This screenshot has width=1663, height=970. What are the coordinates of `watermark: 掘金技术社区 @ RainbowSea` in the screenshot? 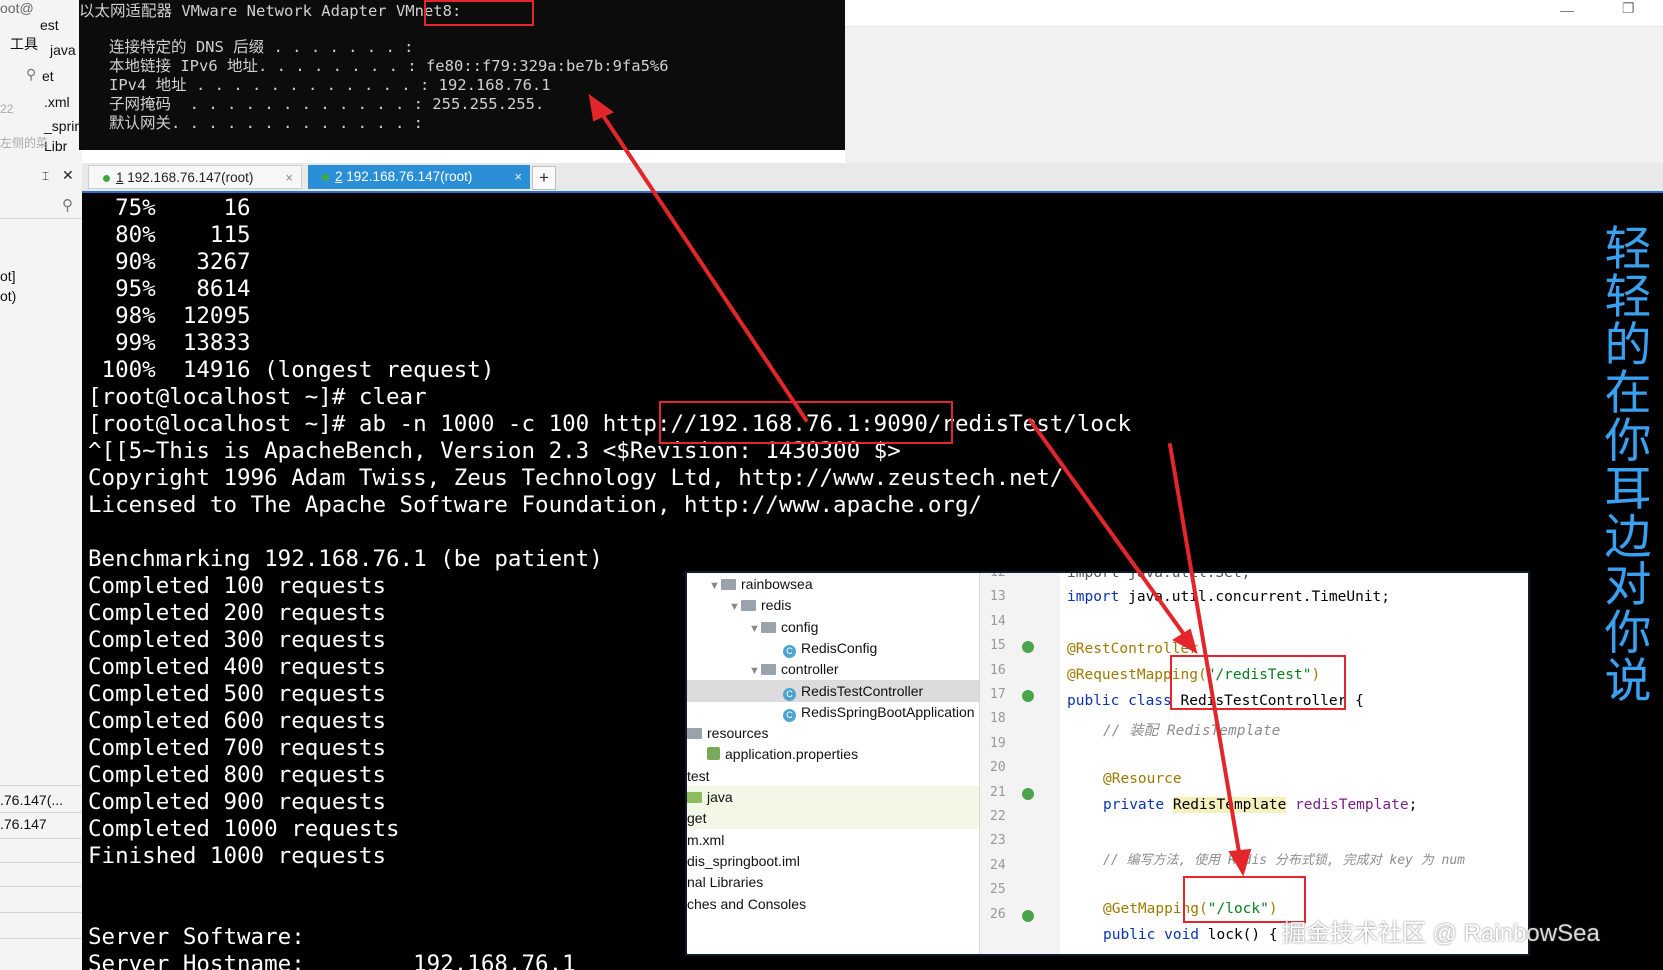 It's located at (1441, 933).